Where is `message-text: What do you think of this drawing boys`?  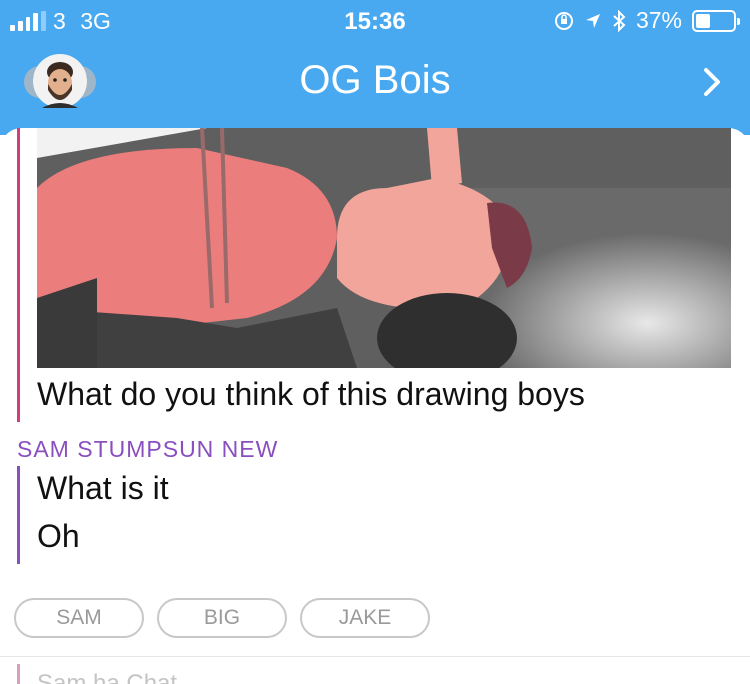 message-text: What do you think of this drawing boys is located at coordinates (311, 394).